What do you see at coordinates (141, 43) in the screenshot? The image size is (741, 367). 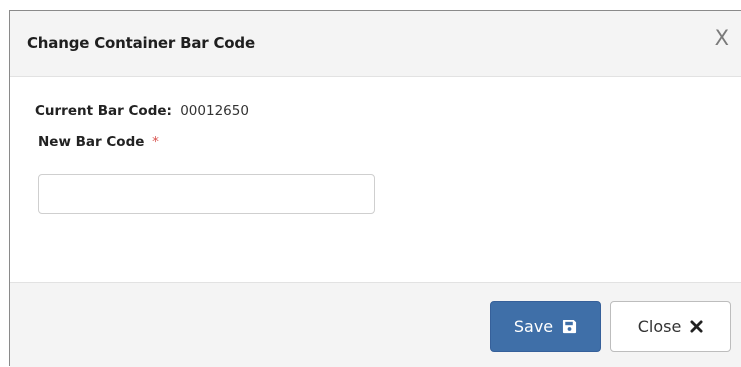 I see `dialog-title: Change Container Bar Code` at bounding box center [141, 43].